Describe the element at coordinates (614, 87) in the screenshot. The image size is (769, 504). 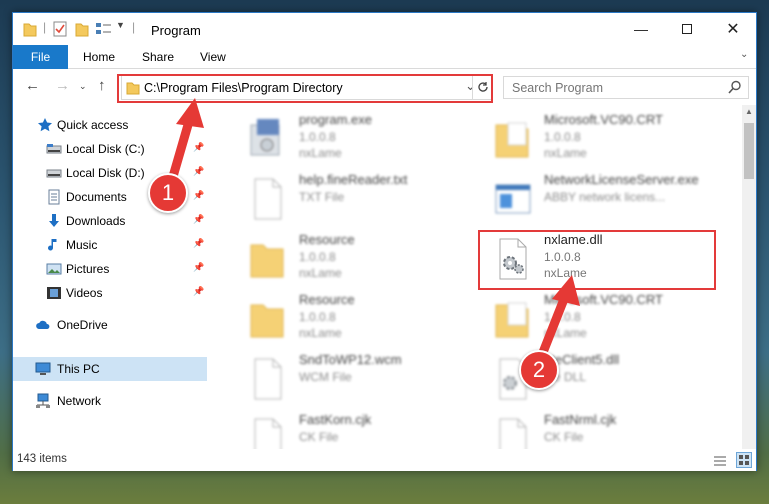
I see `search-input` at that location.